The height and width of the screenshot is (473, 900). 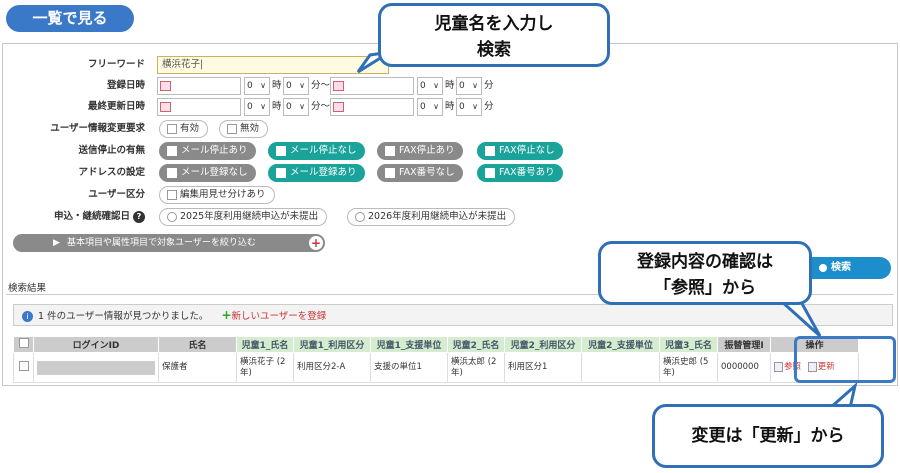 I want to click on callout-update: 変更は「更新」から, so click(x=768, y=436).